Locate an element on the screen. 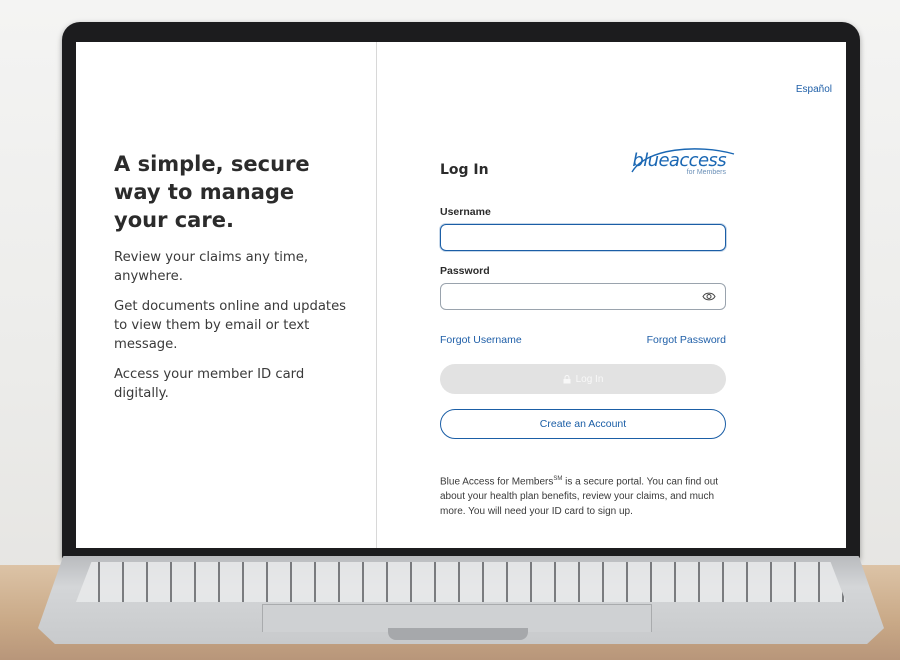  forgot-password-link: Forgot Password is located at coordinates (686, 340).